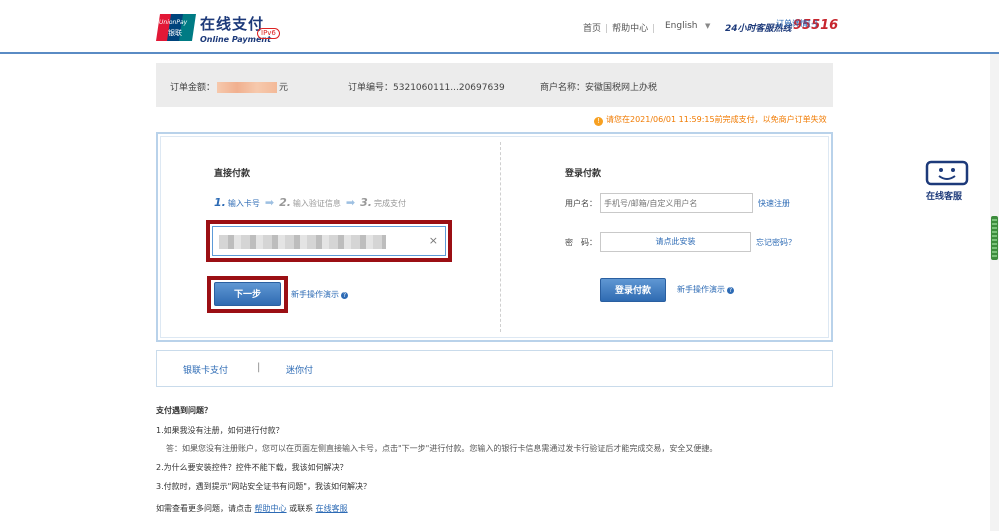  I want to click on top-nav: 首页 | 帮助中心 |, so click(621, 27).